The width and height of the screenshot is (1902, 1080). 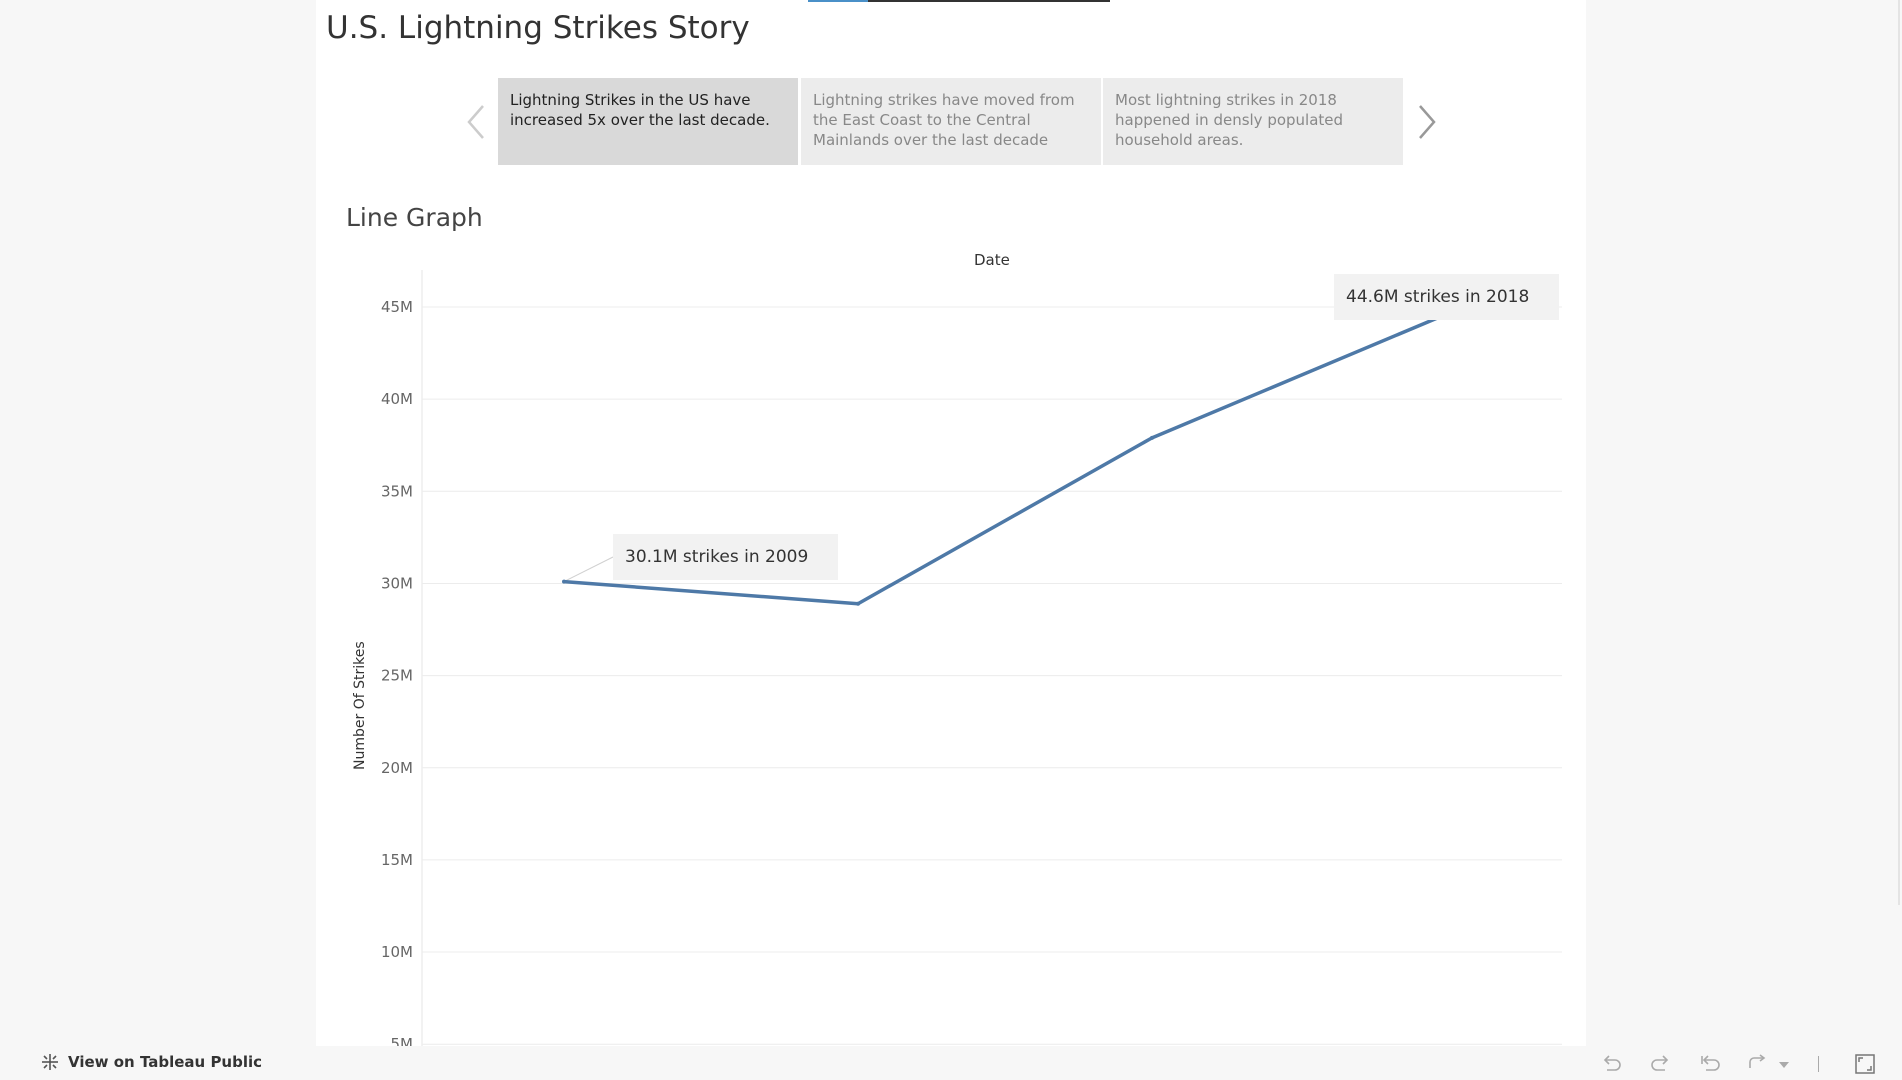 I want to click on redo-icon, so click(x=1660, y=1063).